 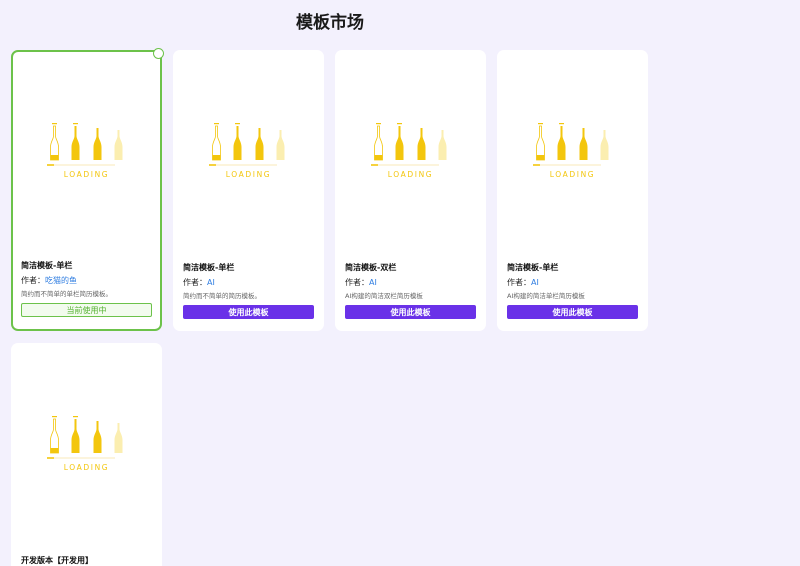 What do you see at coordinates (86, 310) in the screenshot?
I see `current-template-badge: 当前使用中` at bounding box center [86, 310].